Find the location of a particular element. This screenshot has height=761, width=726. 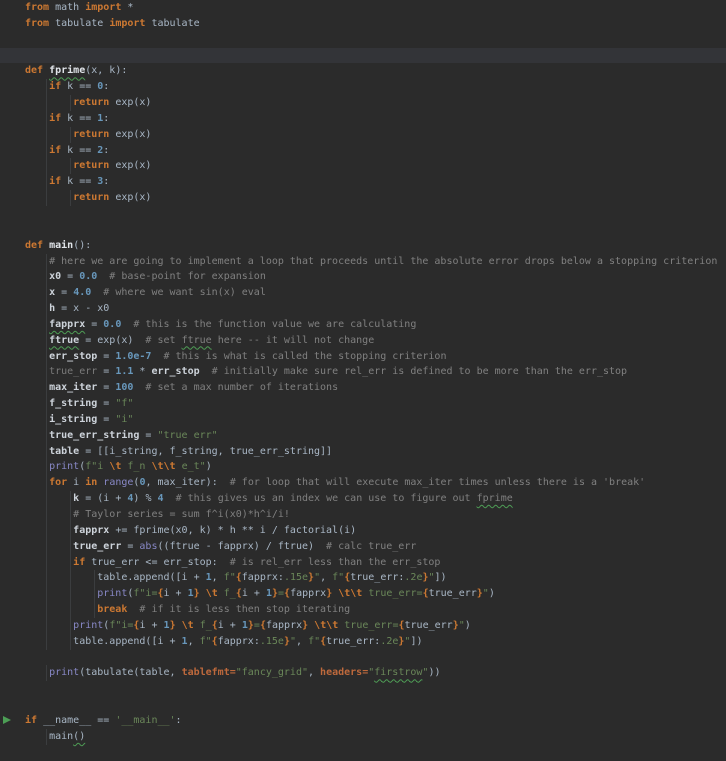

code-token: # set a max number of iterations is located at coordinates (236, 388).